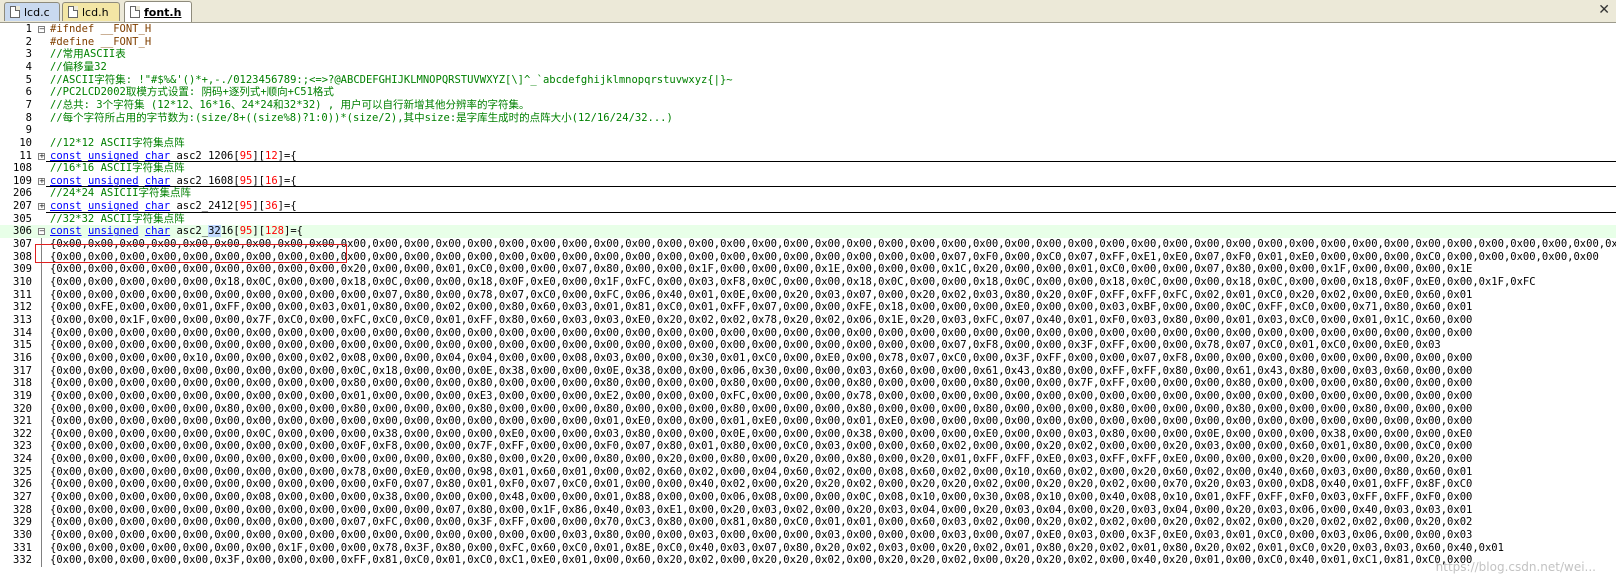 This screenshot has width=1616, height=588. I want to click on line-number: 7, so click(28, 104).